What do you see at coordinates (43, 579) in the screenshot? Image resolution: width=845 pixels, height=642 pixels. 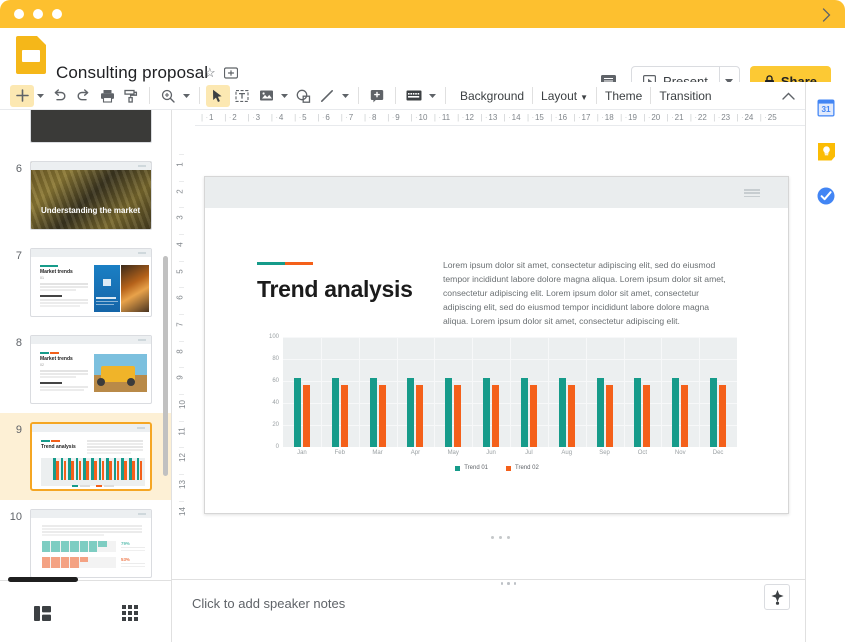 I see `filmstrip-horizontal-scrollbar` at bounding box center [43, 579].